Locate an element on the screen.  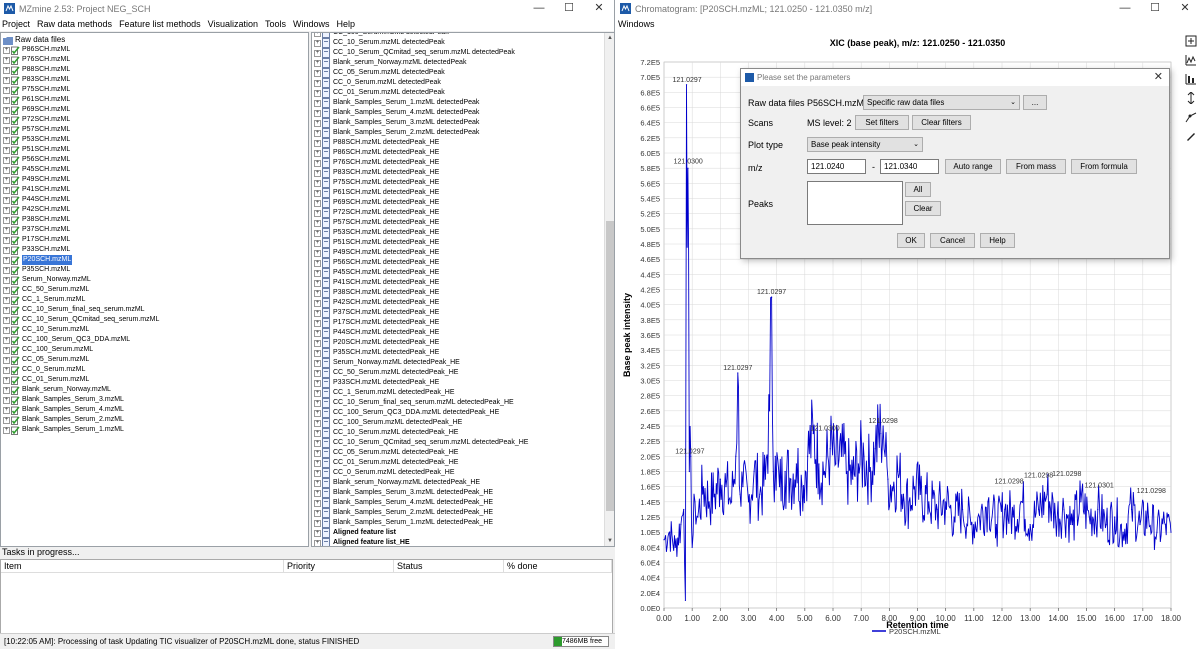
raw-file-item: + CC_05_Serum.mzML is located at coordinates (46, 360).